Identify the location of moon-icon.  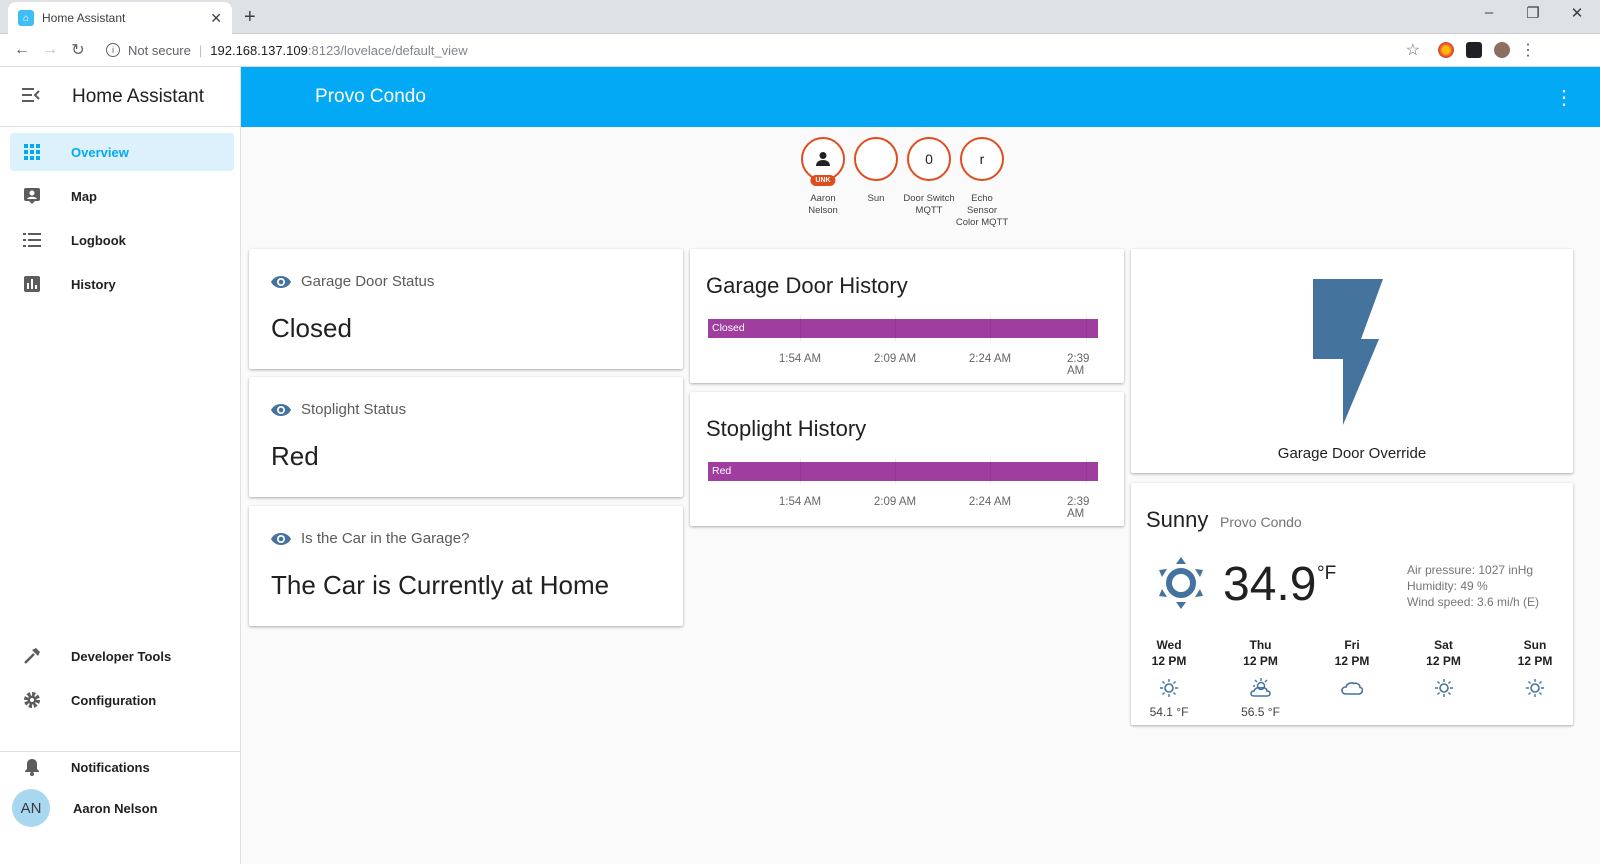
(877, 159).